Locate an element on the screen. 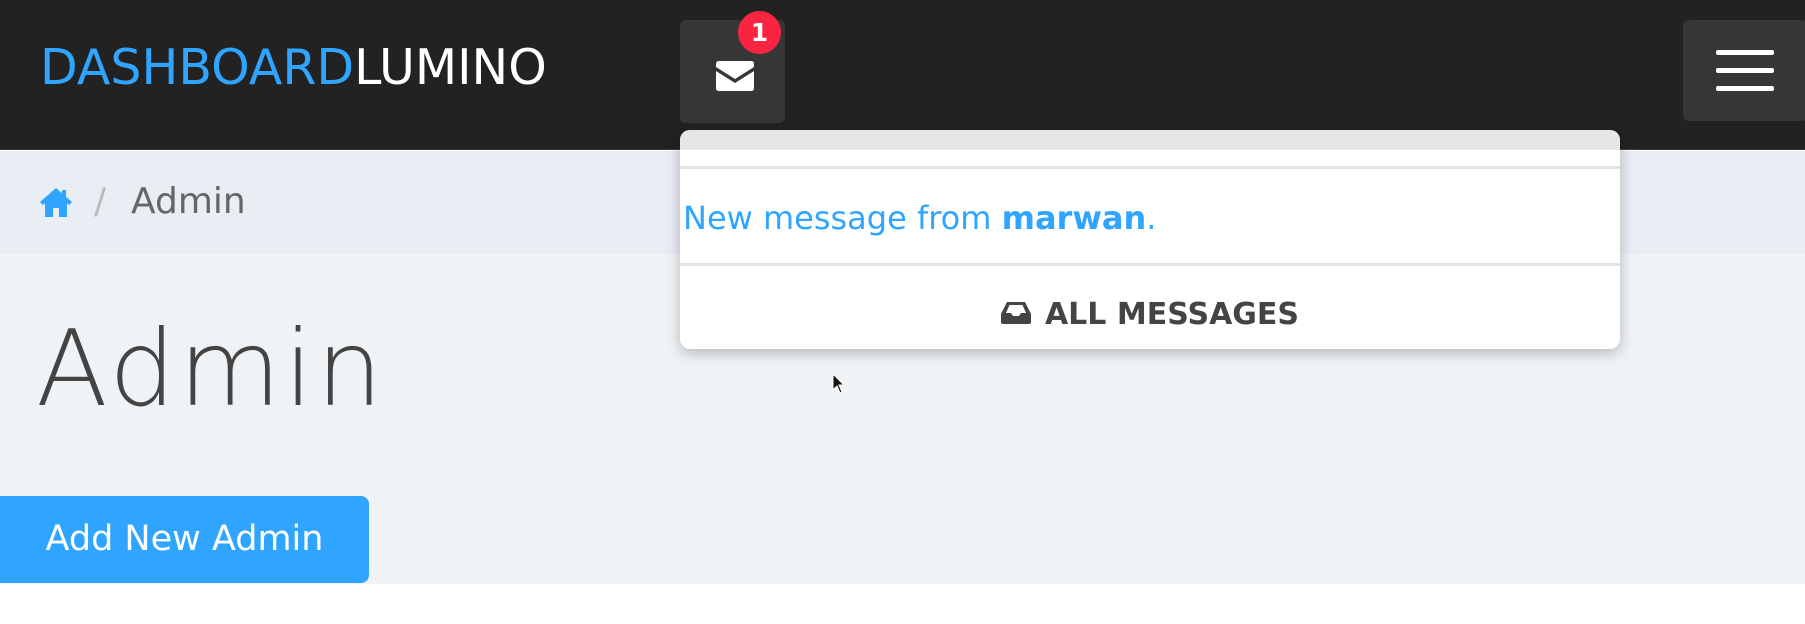 The image size is (1805, 624). hamburger-icon-line-middle is located at coordinates (1745, 70).